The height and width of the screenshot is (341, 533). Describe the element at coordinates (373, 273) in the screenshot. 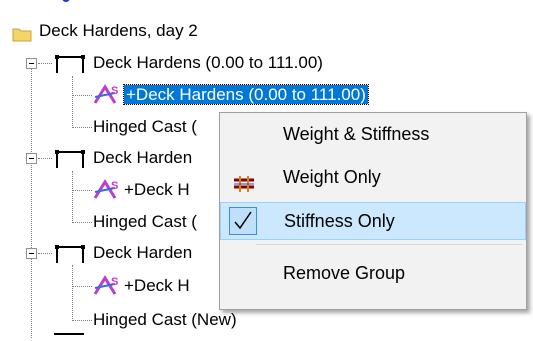

I see `menu-item-remove-group: Remove Group` at that location.